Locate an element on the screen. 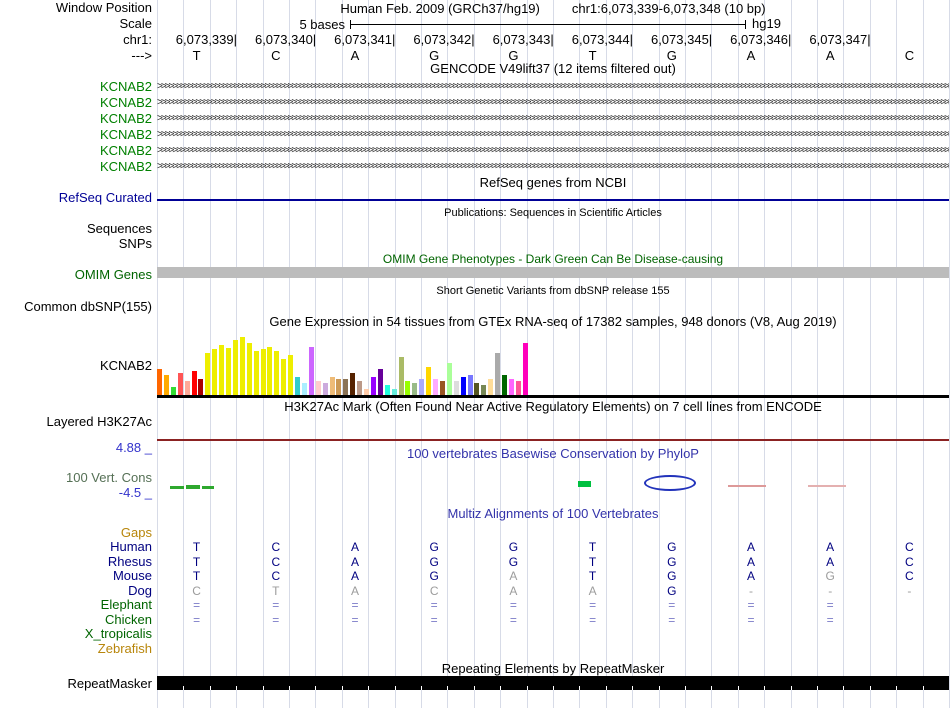  species-label: Human is located at coordinates (131, 547).